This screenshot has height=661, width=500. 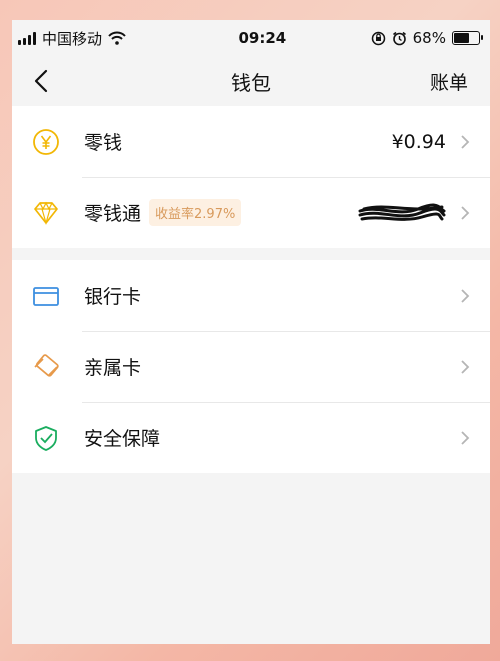 I want to click on family-card-row: 亲属卡, so click(x=251, y=366).